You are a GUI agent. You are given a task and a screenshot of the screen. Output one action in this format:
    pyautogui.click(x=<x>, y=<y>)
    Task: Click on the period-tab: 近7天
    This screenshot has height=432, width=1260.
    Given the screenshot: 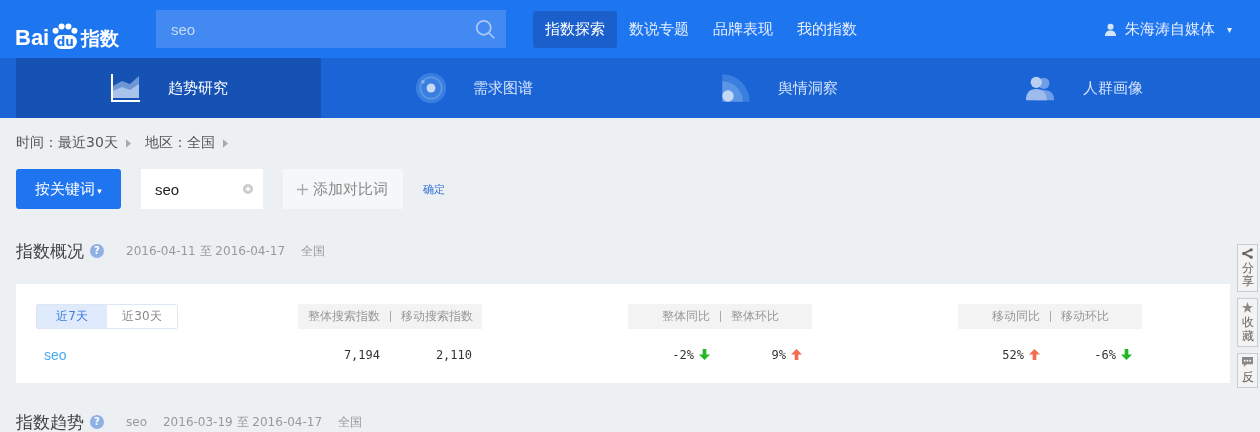 What is the action you would take?
    pyautogui.click(x=72, y=316)
    